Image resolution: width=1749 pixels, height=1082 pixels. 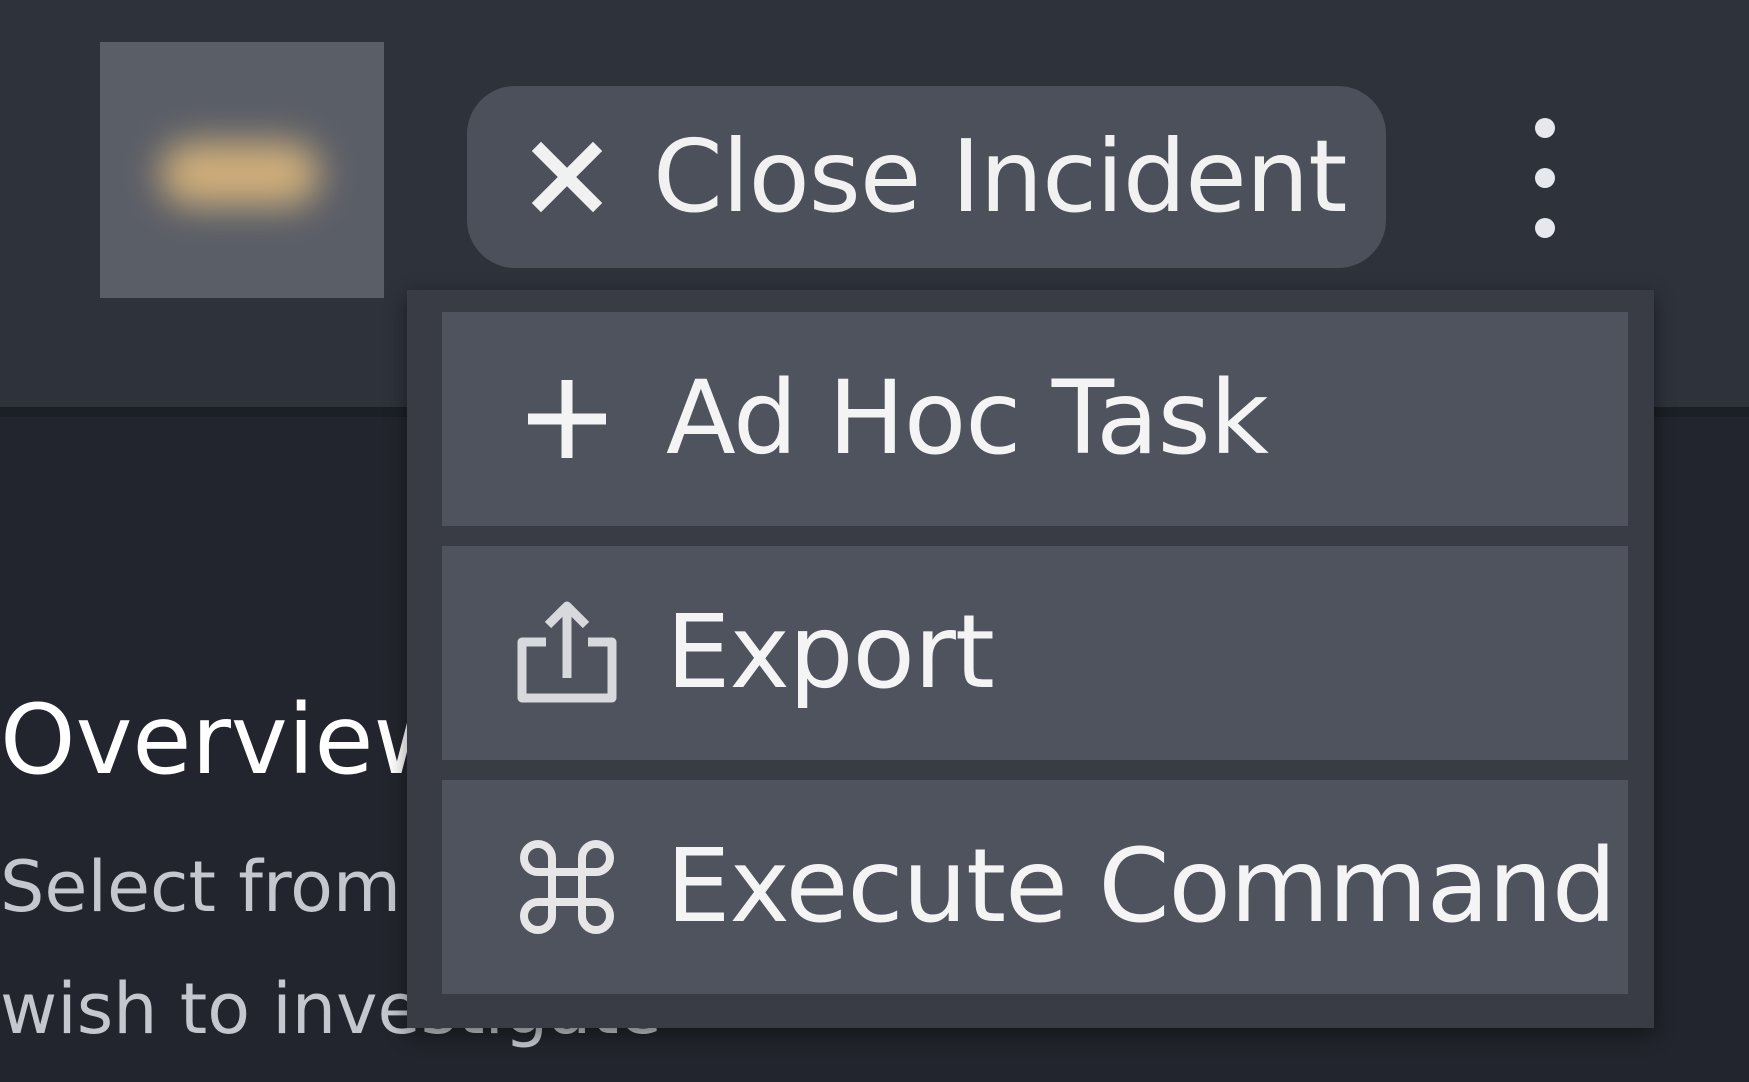 I want to click on menu-item-execute-command: Execute Command, so click(x=1035, y=887).